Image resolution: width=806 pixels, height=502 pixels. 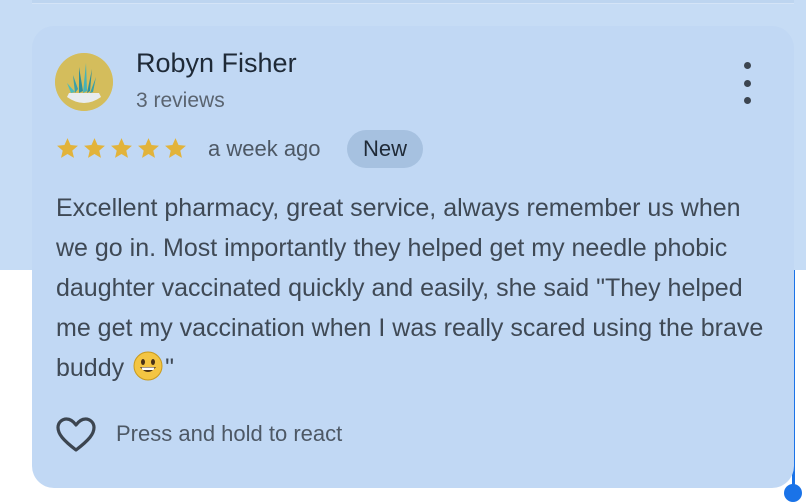 I want to click on react-label: Press and hold to react, so click(x=229, y=434).